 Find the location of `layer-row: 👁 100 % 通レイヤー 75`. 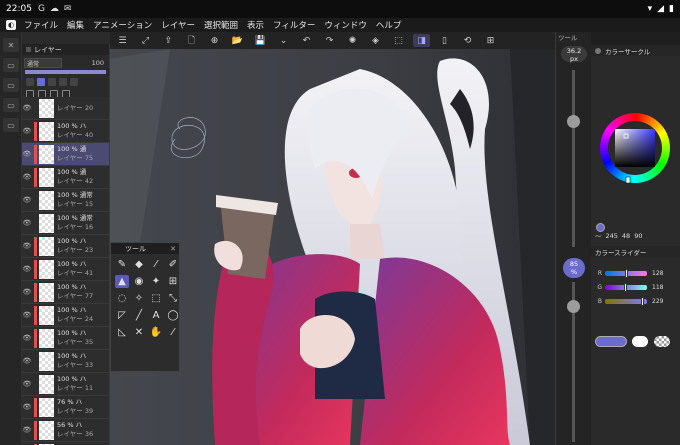

layer-row: 👁 100 % 通レイヤー 75 is located at coordinates (65, 154).